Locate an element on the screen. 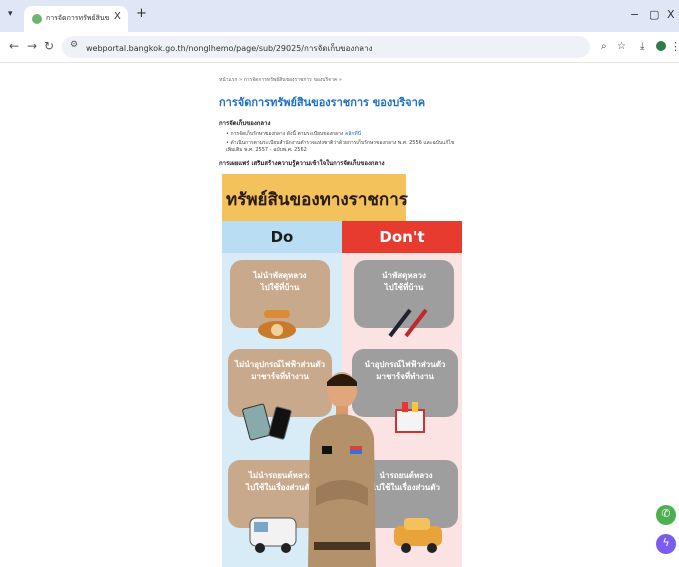  power-strip-icon is located at coordinates (410, 417).